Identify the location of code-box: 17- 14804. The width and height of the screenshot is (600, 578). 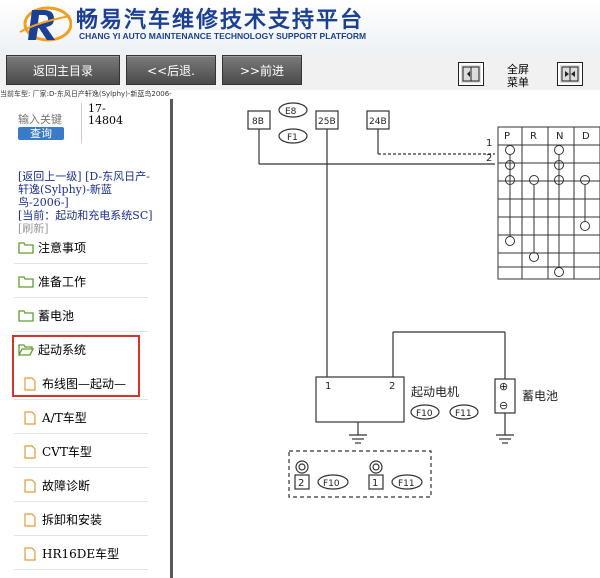
(102, 123).